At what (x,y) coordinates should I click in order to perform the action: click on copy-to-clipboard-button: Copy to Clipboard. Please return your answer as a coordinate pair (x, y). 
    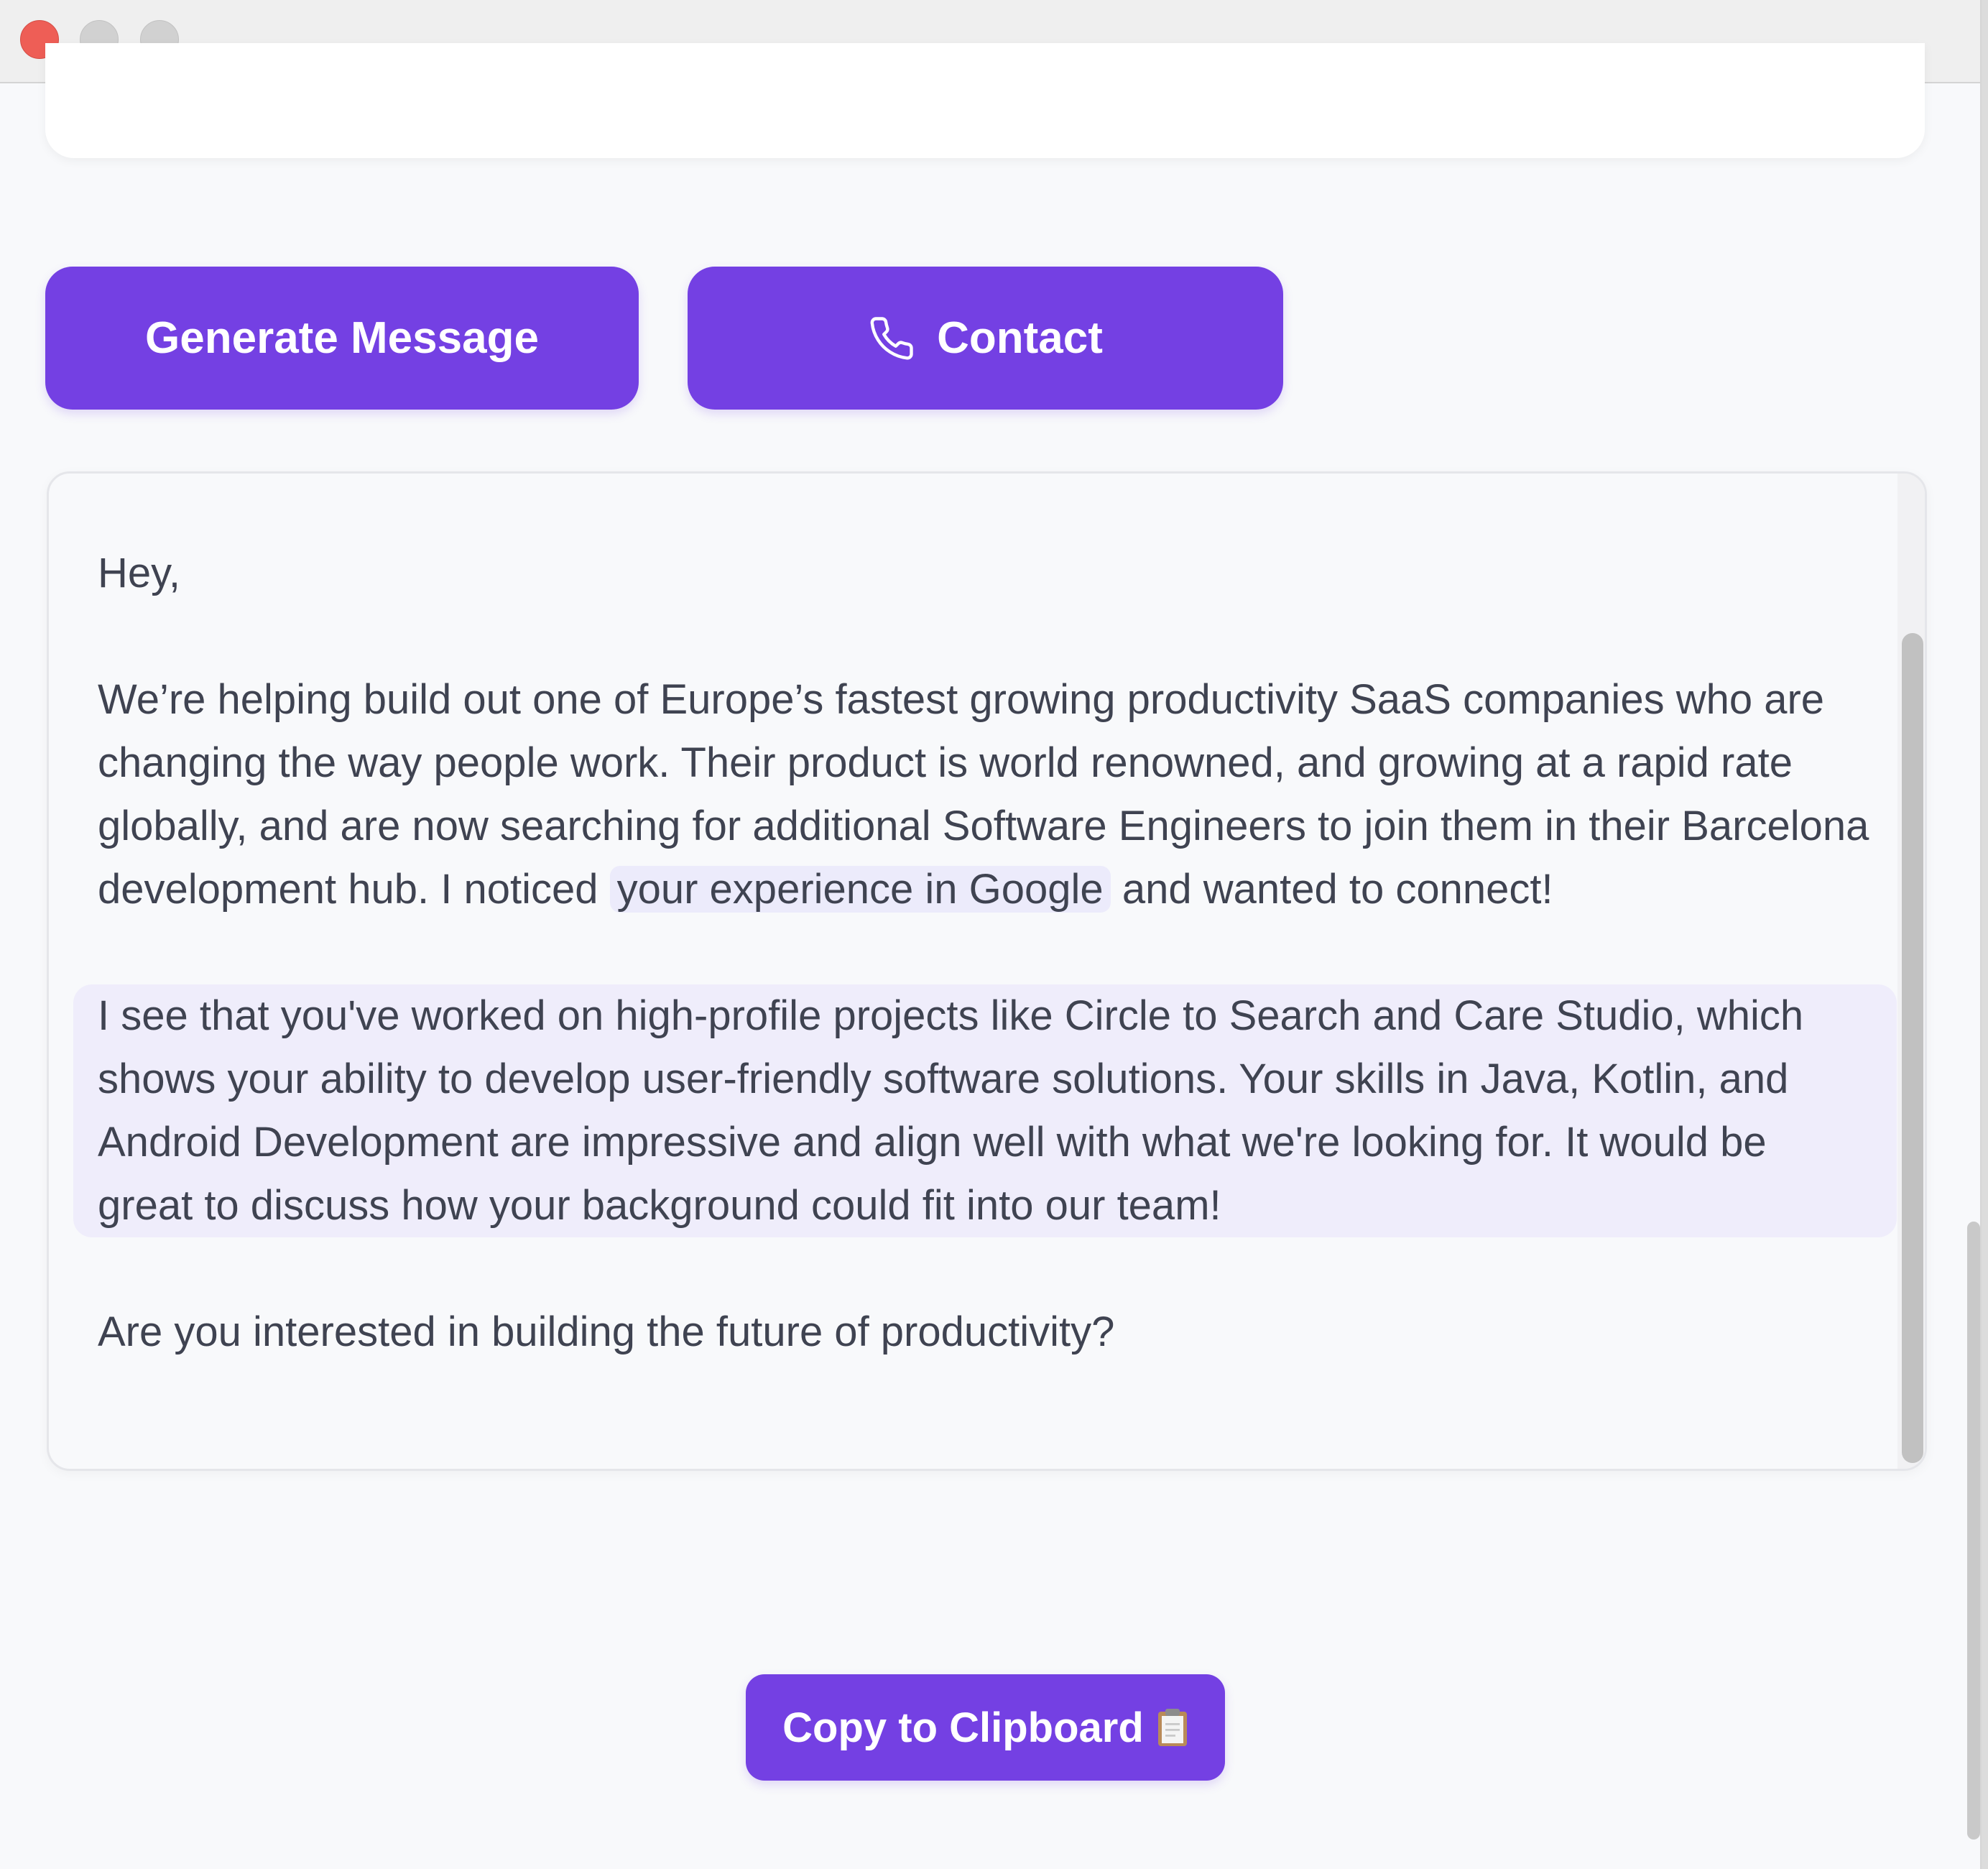
    Looking at the image, I should click on (986, 1727).